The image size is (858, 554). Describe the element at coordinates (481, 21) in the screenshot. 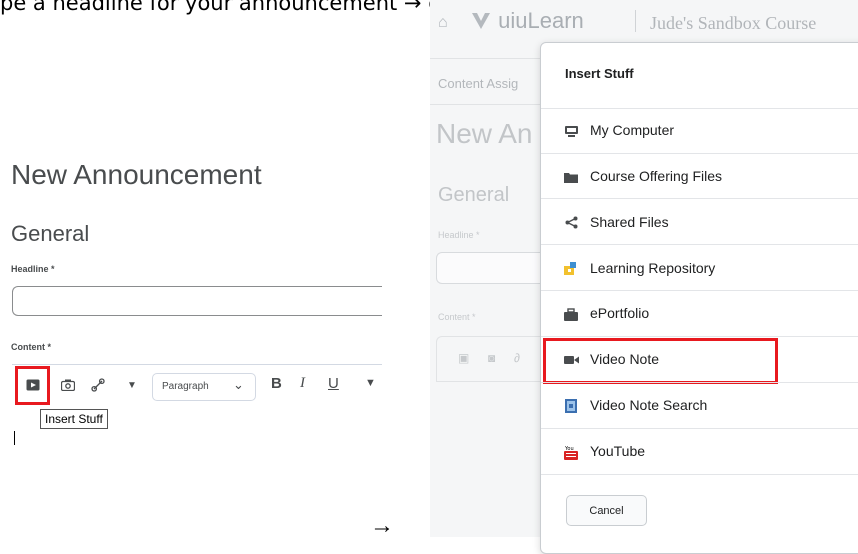

I see `logo-shield-icon` at that location.